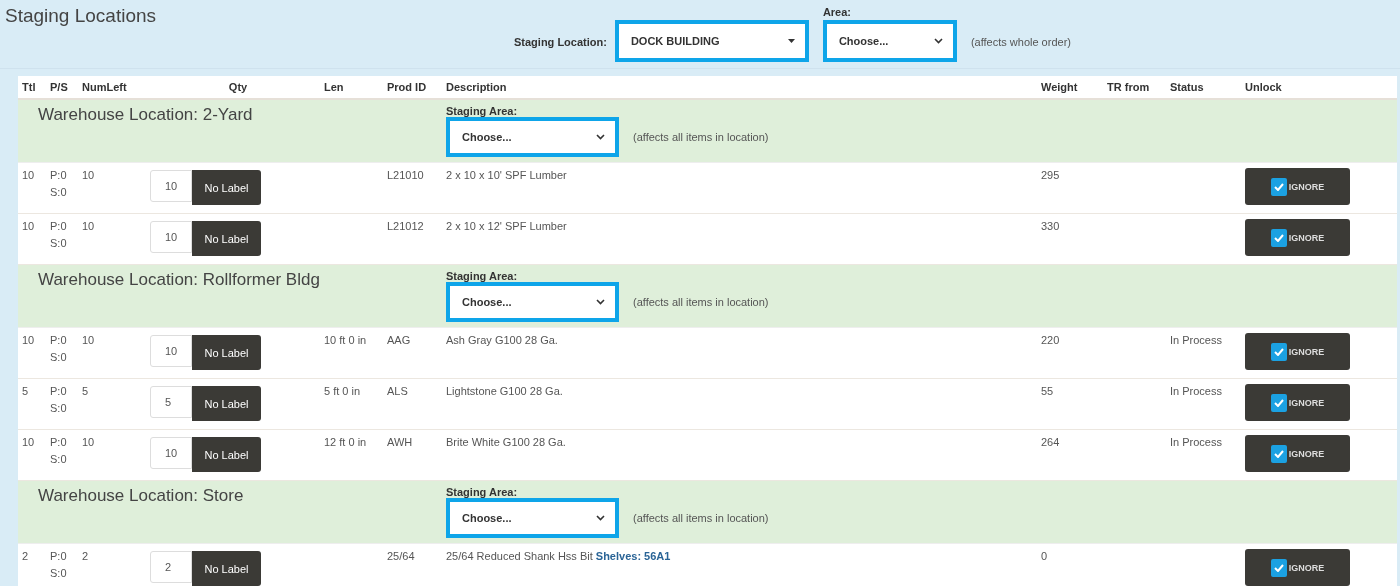 The image size is (1400, 586). I want to click on table-cell-text: 295, so click(1051, 176).